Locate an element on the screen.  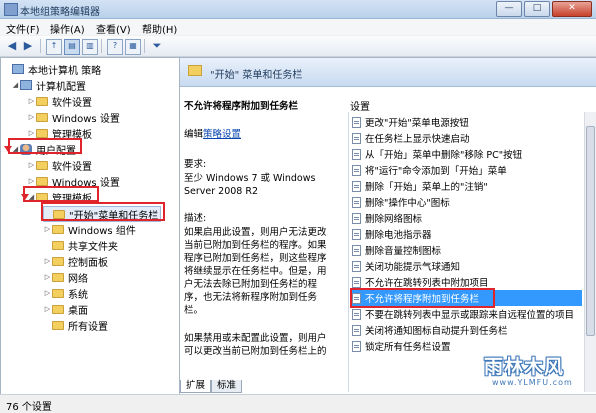
close-button: ✕ is located at coordinates (572, 9).